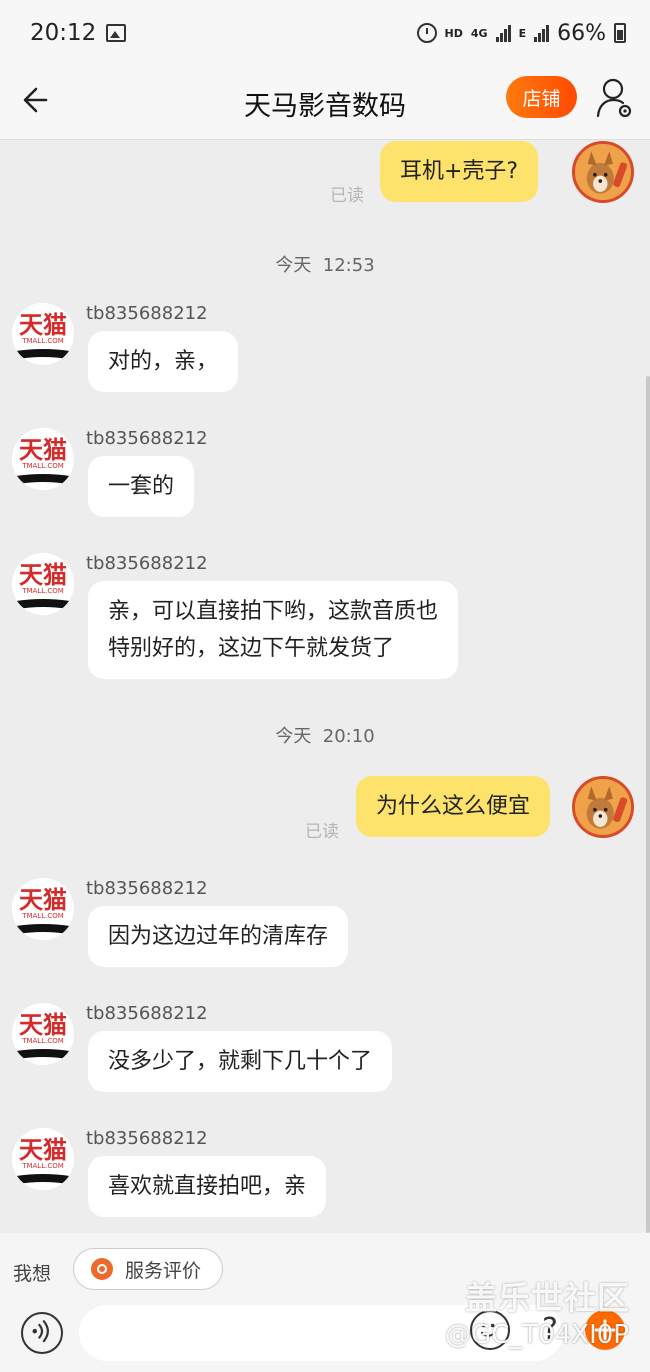  I want to click on network-type: 4G, so click(479, 33).